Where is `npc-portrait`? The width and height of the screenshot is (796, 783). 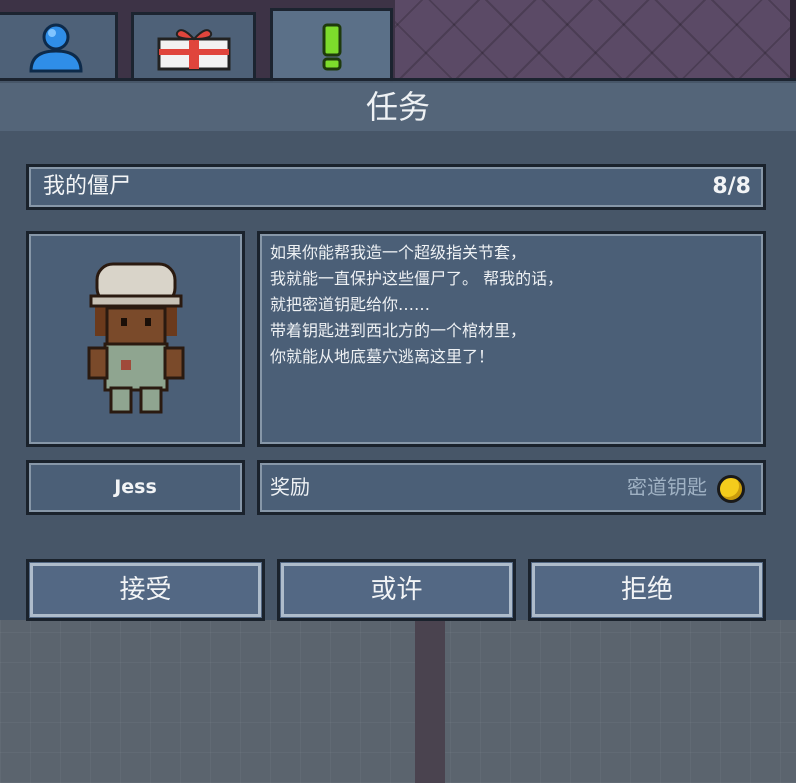
npc-portrait is located at coordinates (135, 339).